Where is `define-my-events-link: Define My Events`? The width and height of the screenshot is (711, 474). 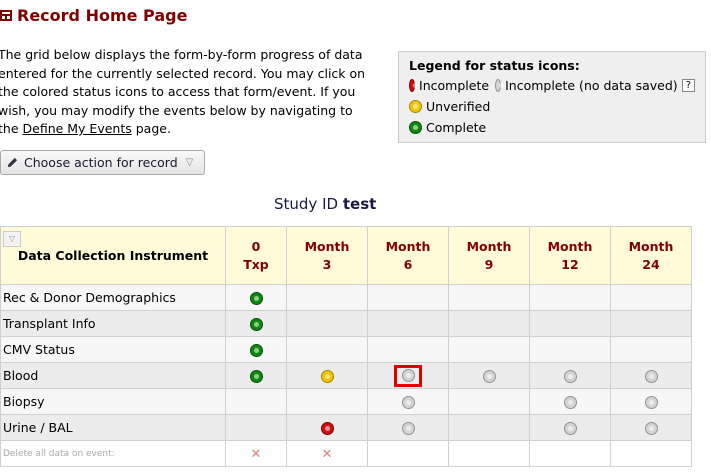
define-my-events-link: Define My Events is located at coordinates (77, 128).